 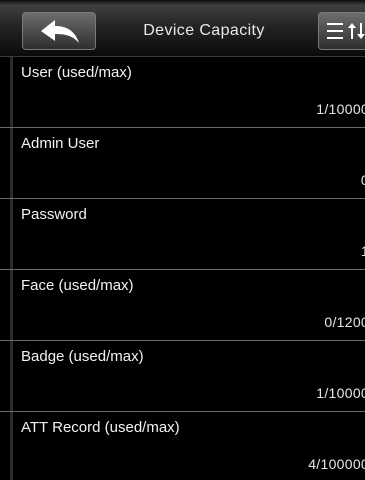 I want to click on row-label: Password, so click(x=54, y=214).